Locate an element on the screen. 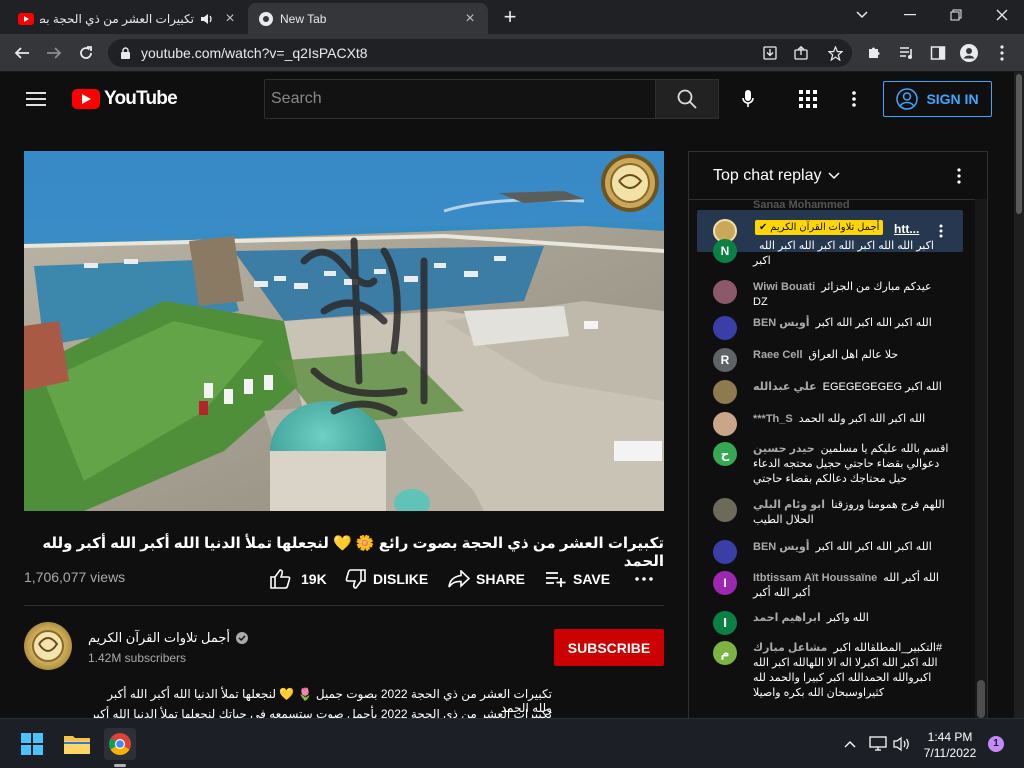 Image resolution: width=1024 pixels, height=768 pixels. hamburger-menu-icon is located at coordinates (36, 99).